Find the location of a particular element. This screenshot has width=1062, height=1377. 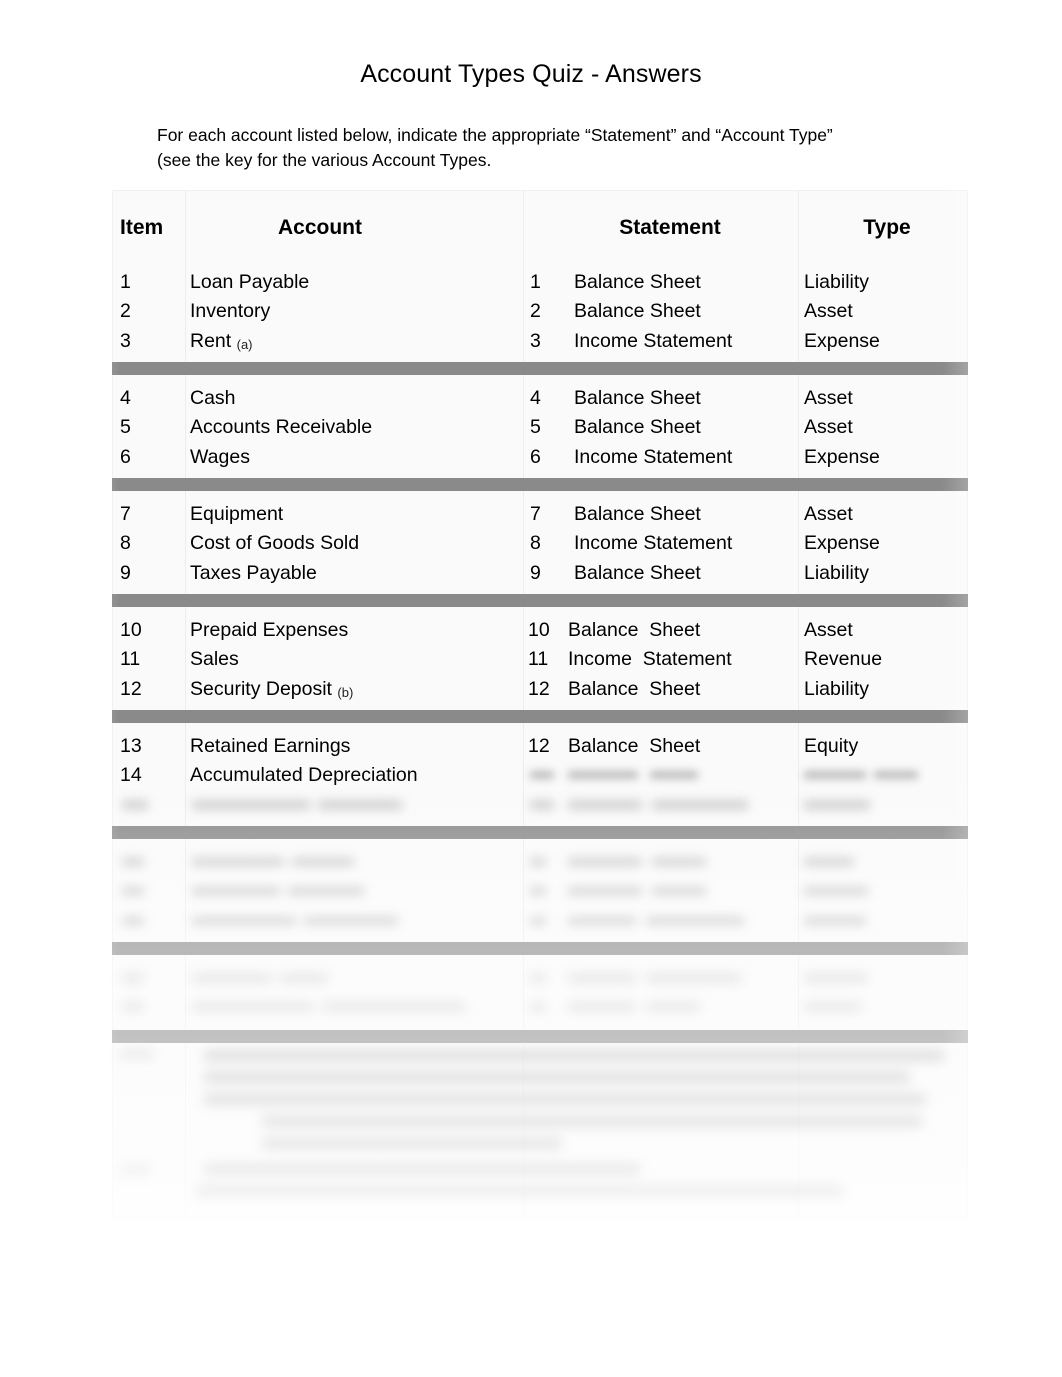

column-header-item: Item is located at coordinates (142, 227).